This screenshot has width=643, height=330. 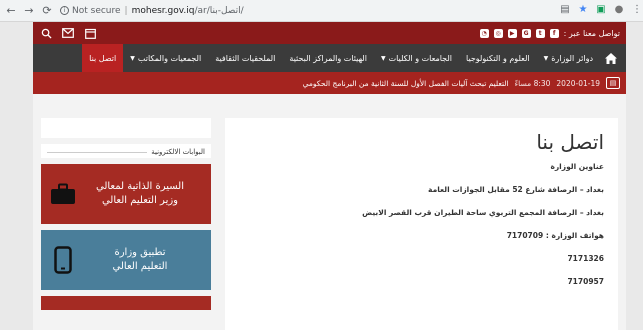 I want to click on phone-line-3: 7170957, so click(x=585, y=281).